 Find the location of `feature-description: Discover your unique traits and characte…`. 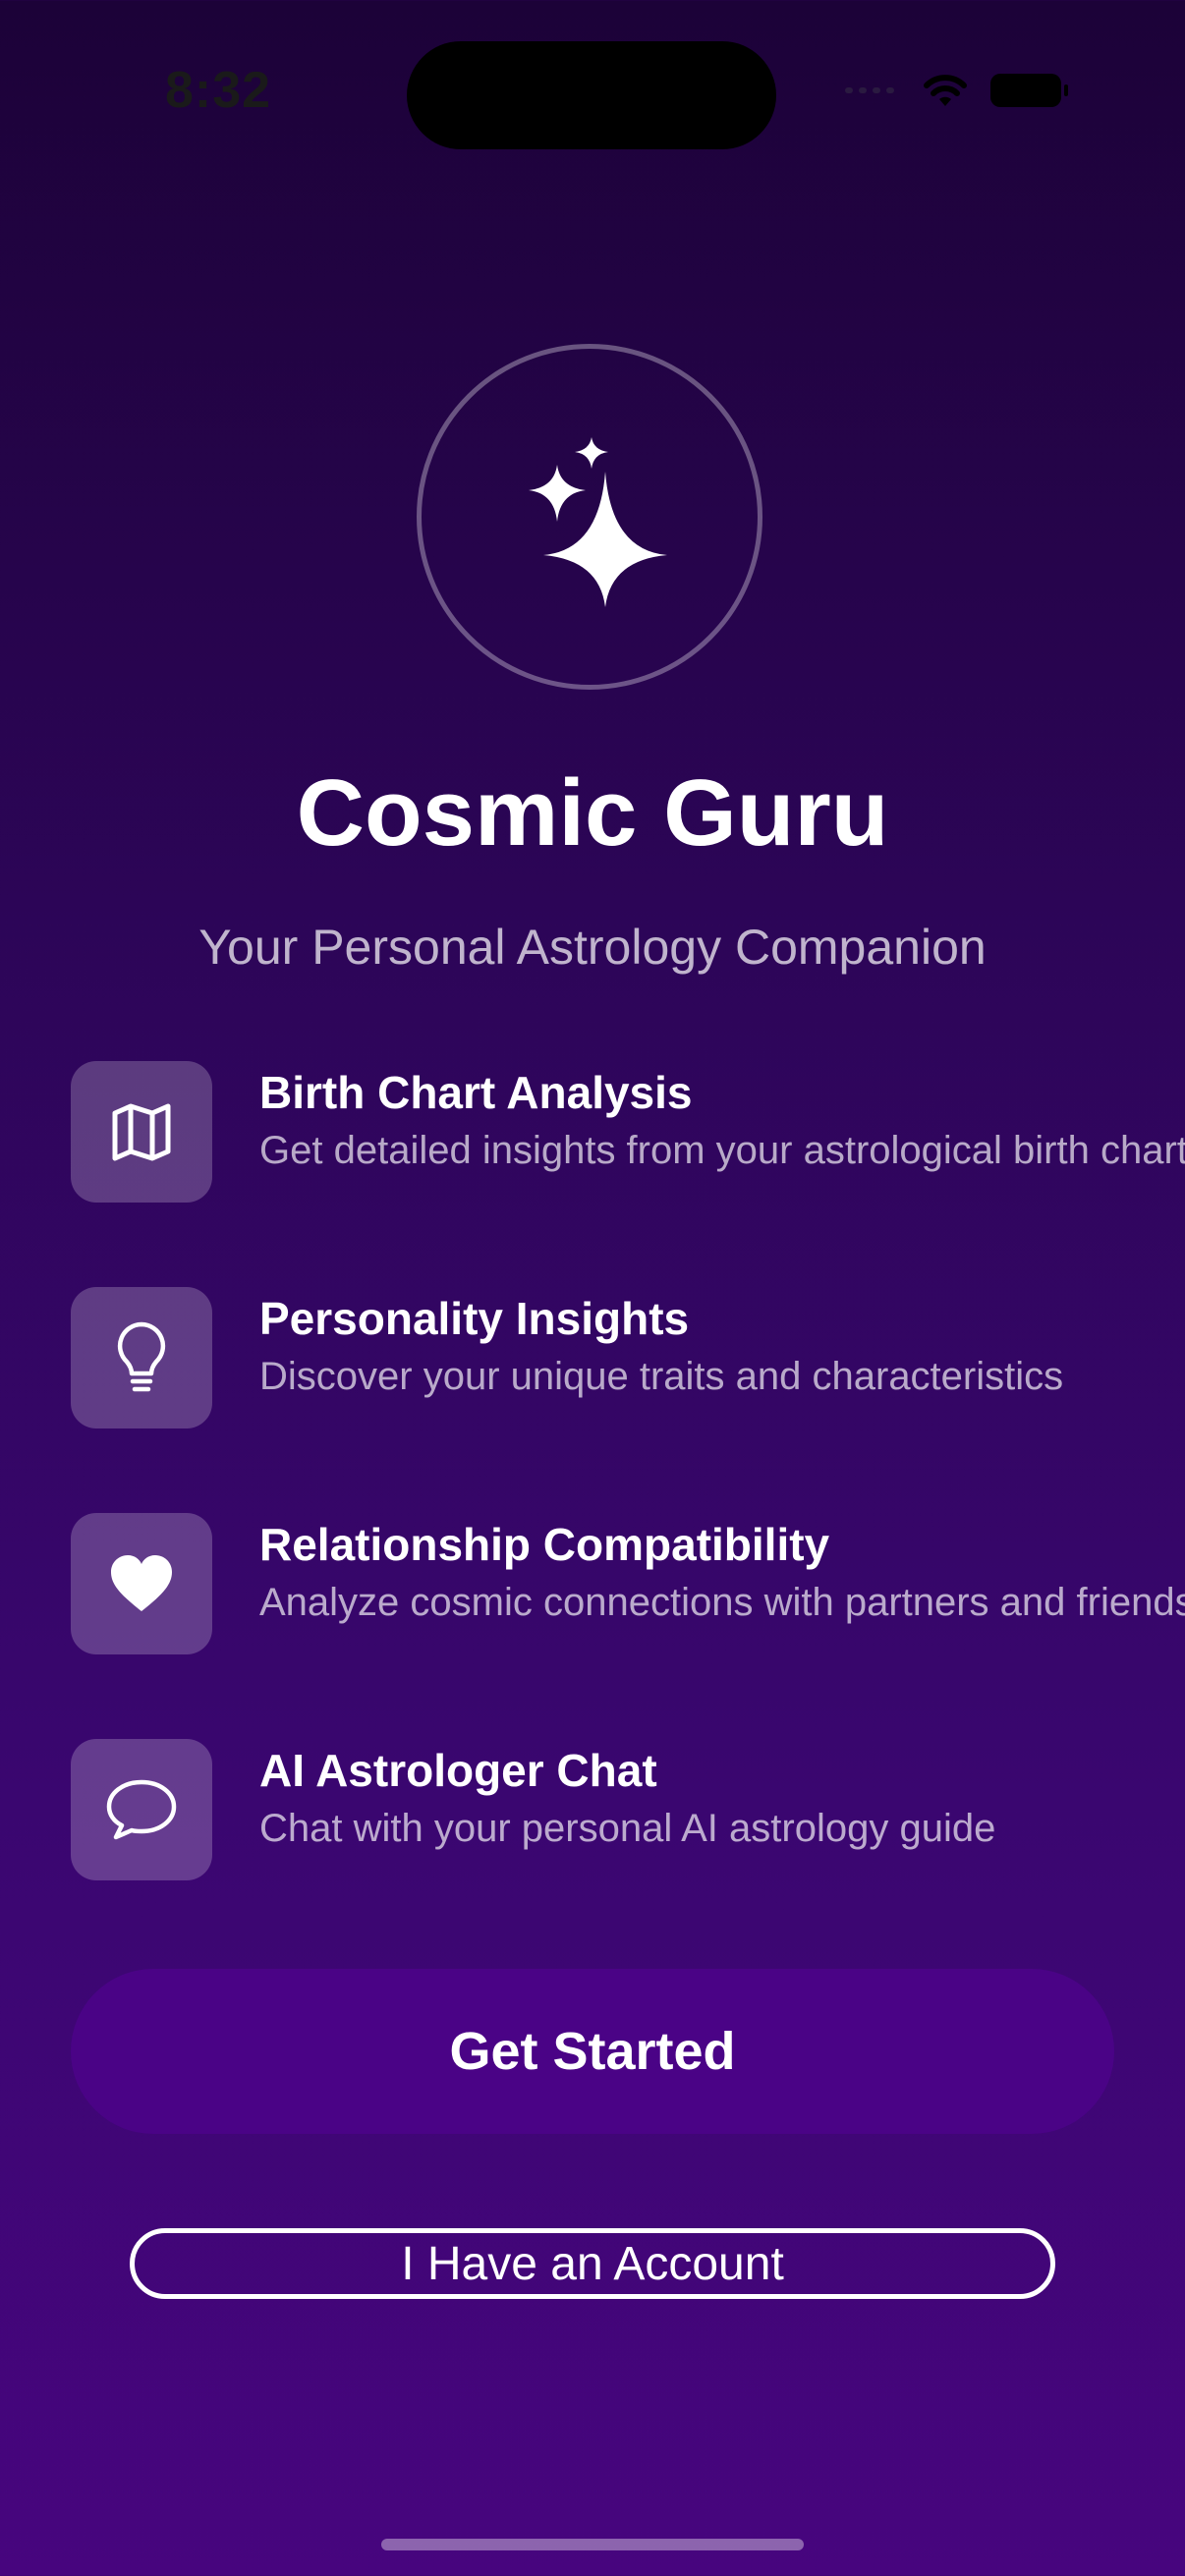

feature-description: Discover your unique traits and characte… is located at coordinates (662, 1376).